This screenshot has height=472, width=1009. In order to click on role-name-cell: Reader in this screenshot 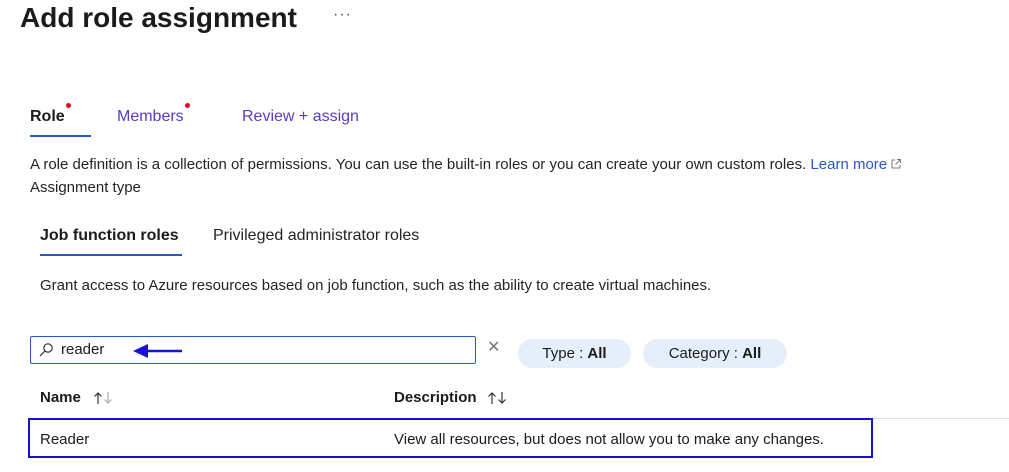, I will do `click(64, 440)`.